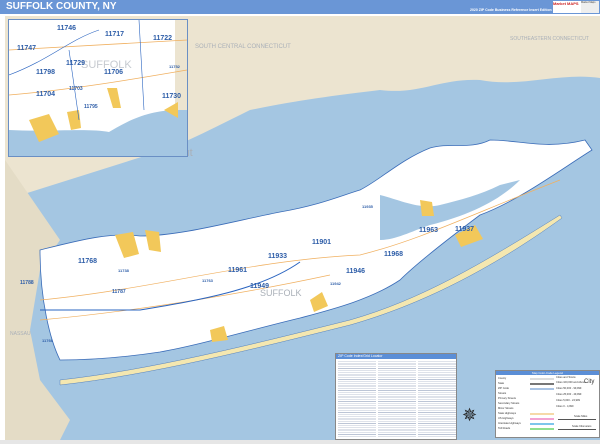 The height and width of the screenshot is (444, 600). What do you see at coordinates (124, 270) in the screenshot?
I see `zip-label: 11738` at bounding box center [124, 270].